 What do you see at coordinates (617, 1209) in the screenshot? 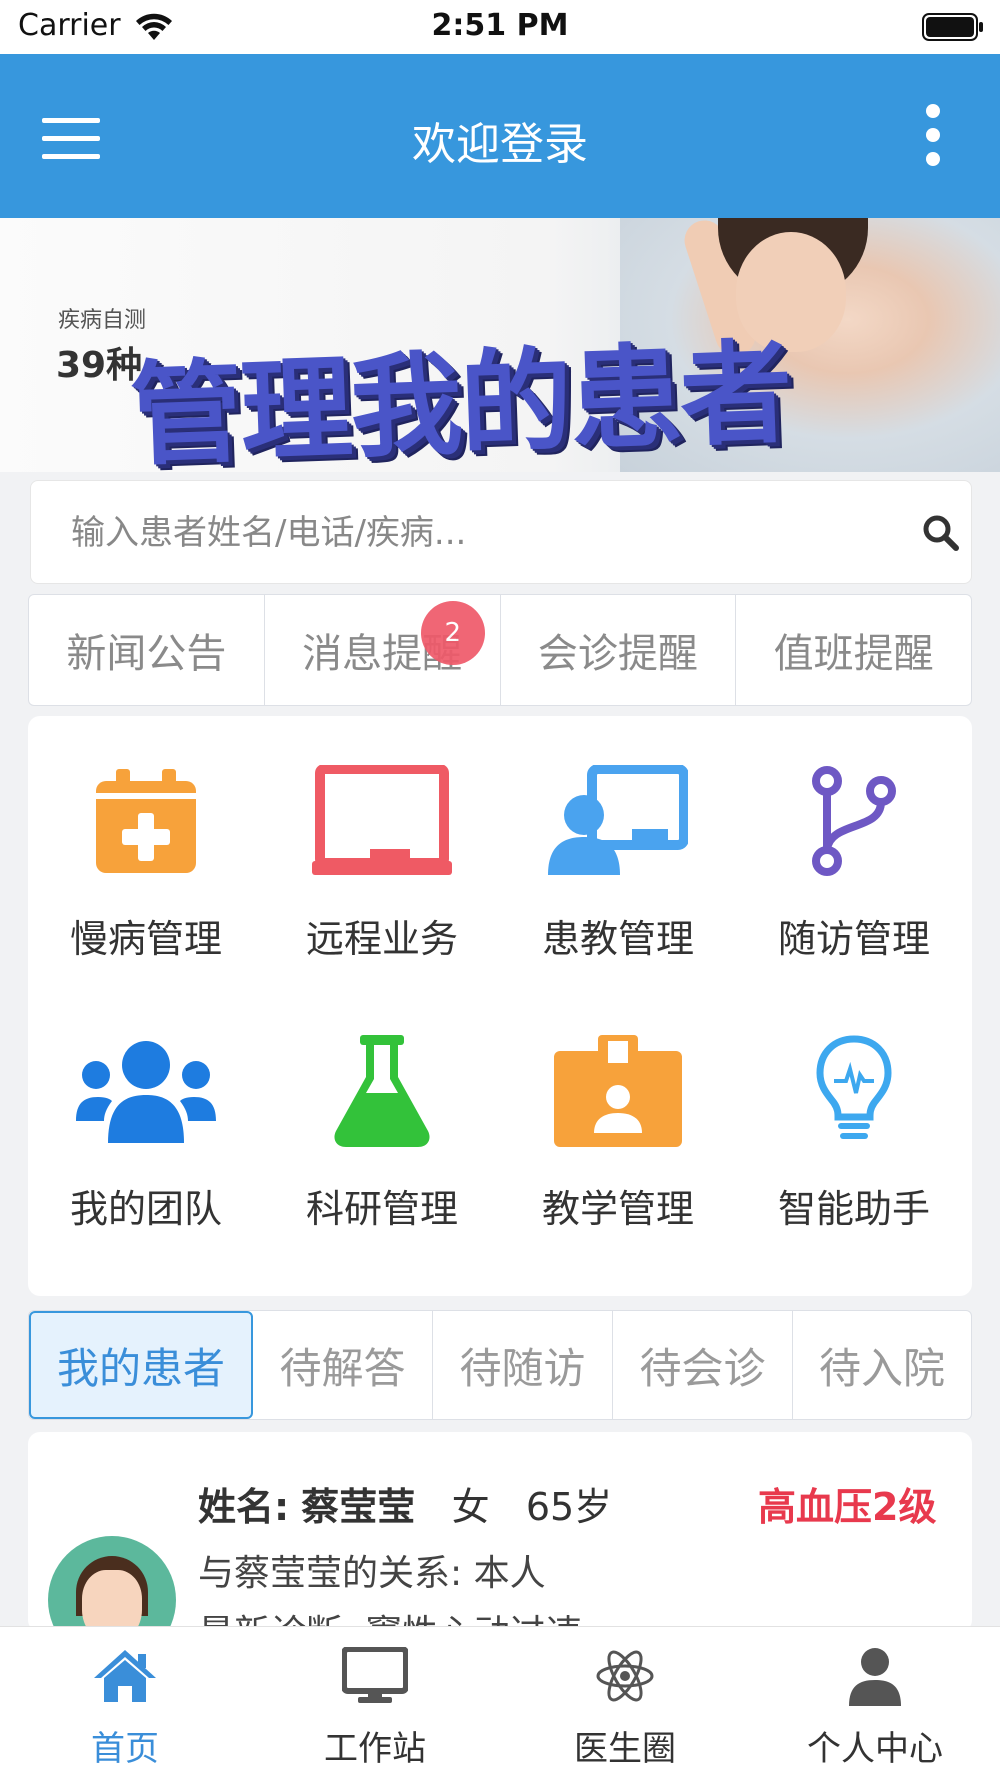
I see `feature-label: 教学管理` at bounding box center [617, 1209].